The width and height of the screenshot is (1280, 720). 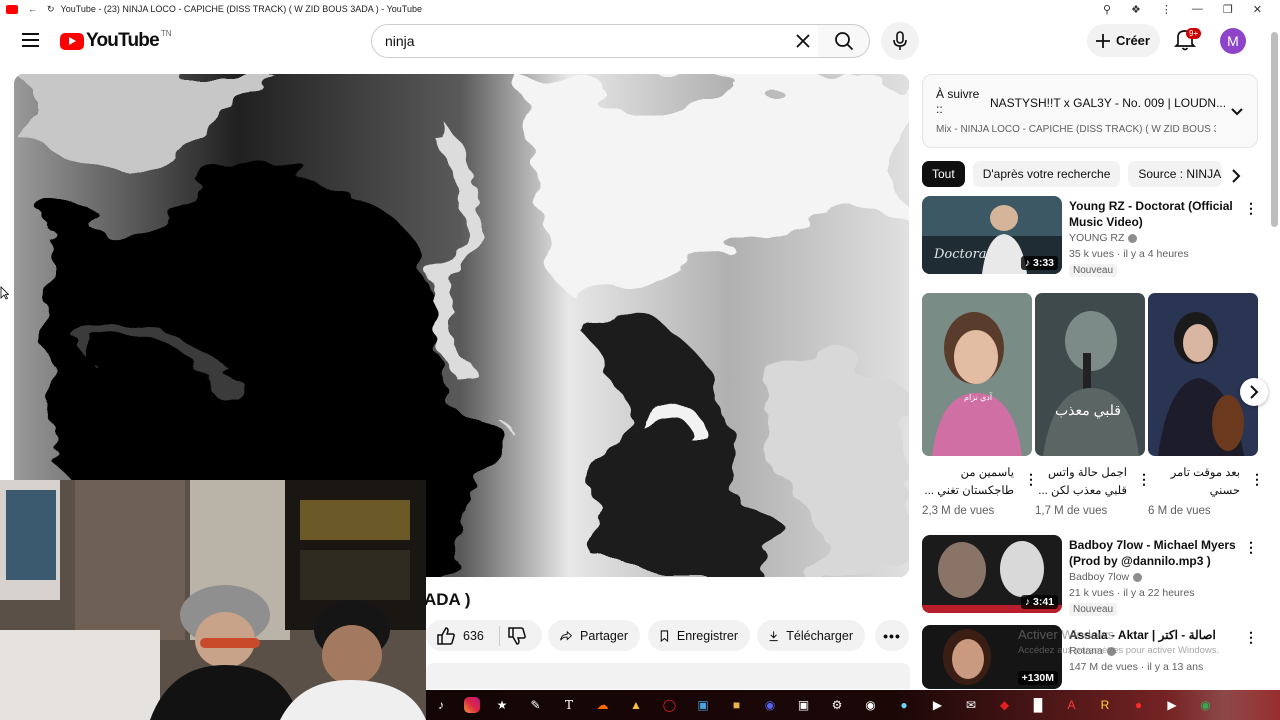 I want to click on mail-icon: ✉, so click(x=971, y=705).